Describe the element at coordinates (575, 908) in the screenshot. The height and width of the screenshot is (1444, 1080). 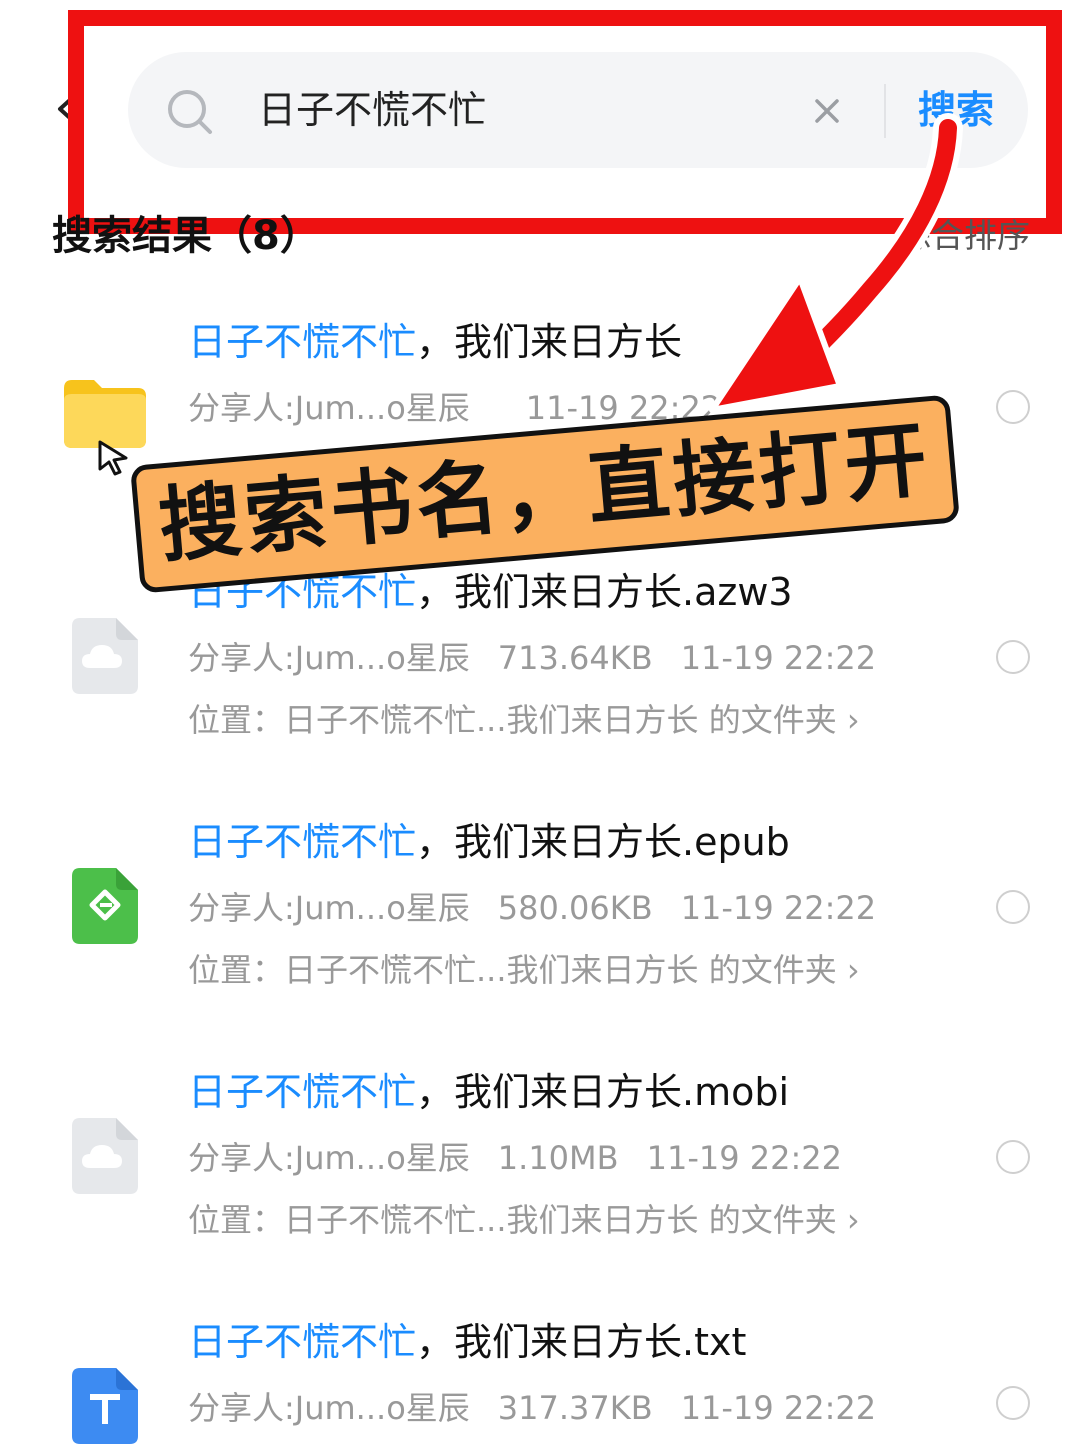
I see `file-size: 580.06KB` at that location.